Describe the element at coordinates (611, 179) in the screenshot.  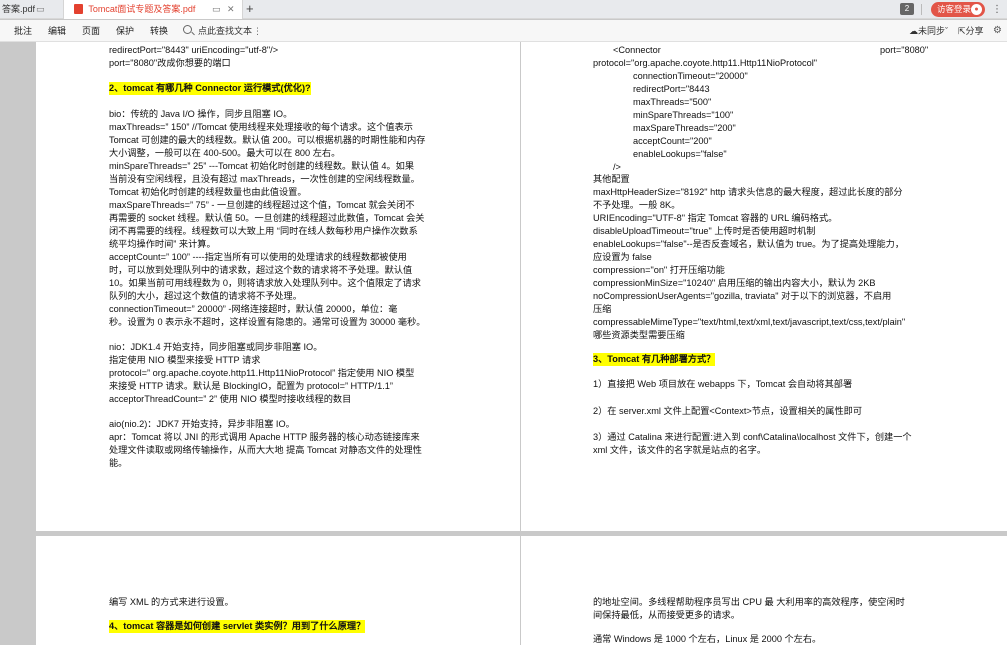
I see `text-line: 其他配置` at that location.